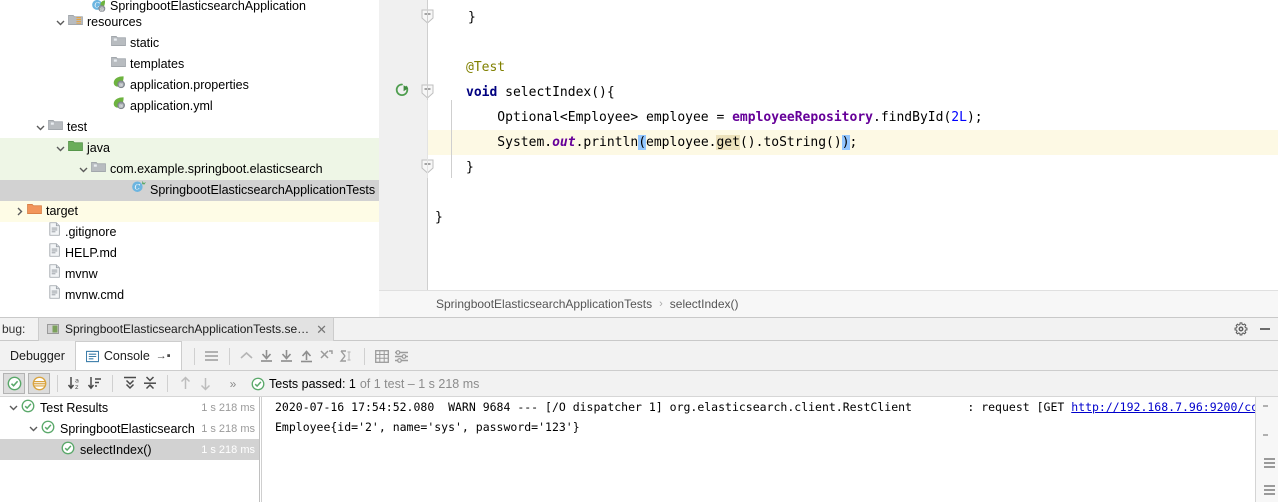 The image size is (1278, 503). I want to click on editor-gutter, so click(406, 145).